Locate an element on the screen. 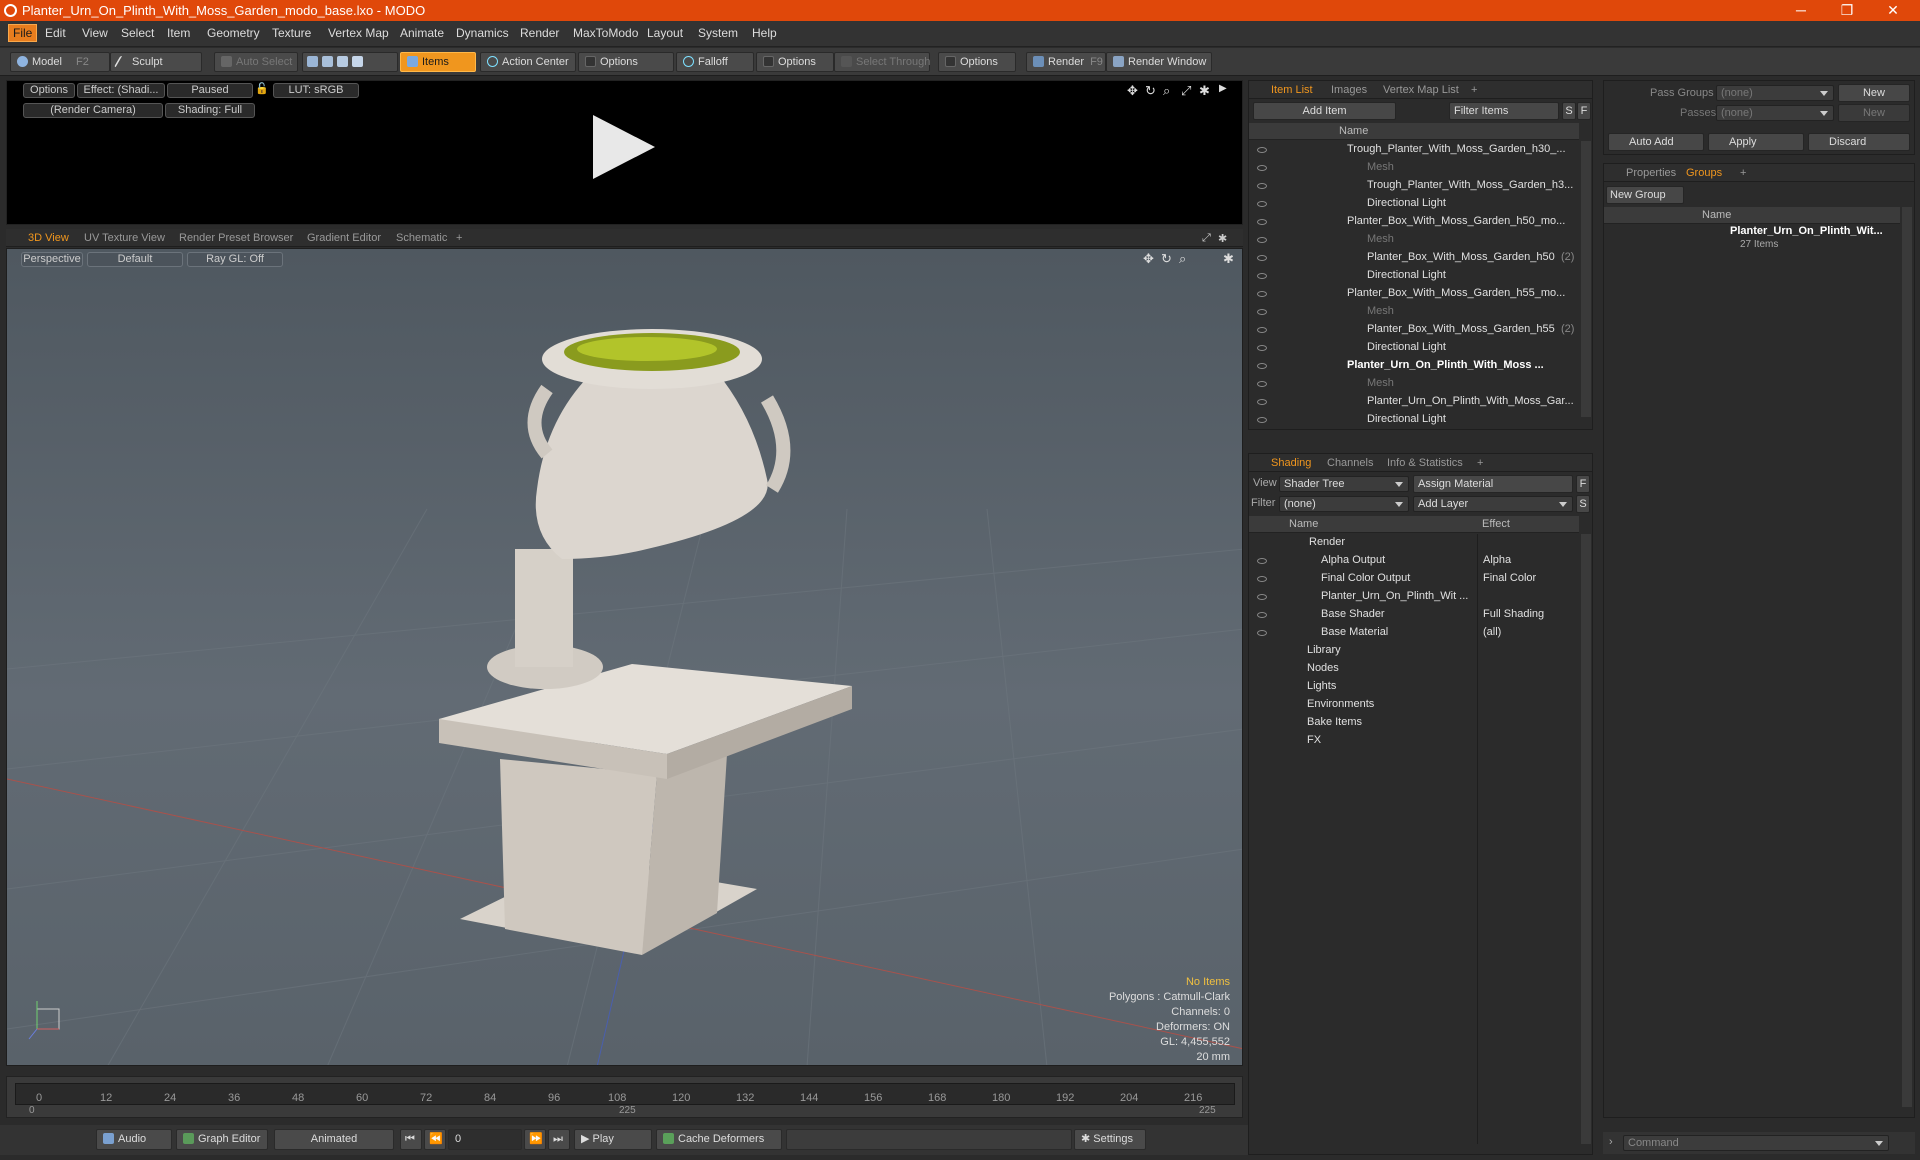 The height and width of the screenshot is (1160, 1920). shader-tree-scrollbar is located at coordinates (1586, 839).